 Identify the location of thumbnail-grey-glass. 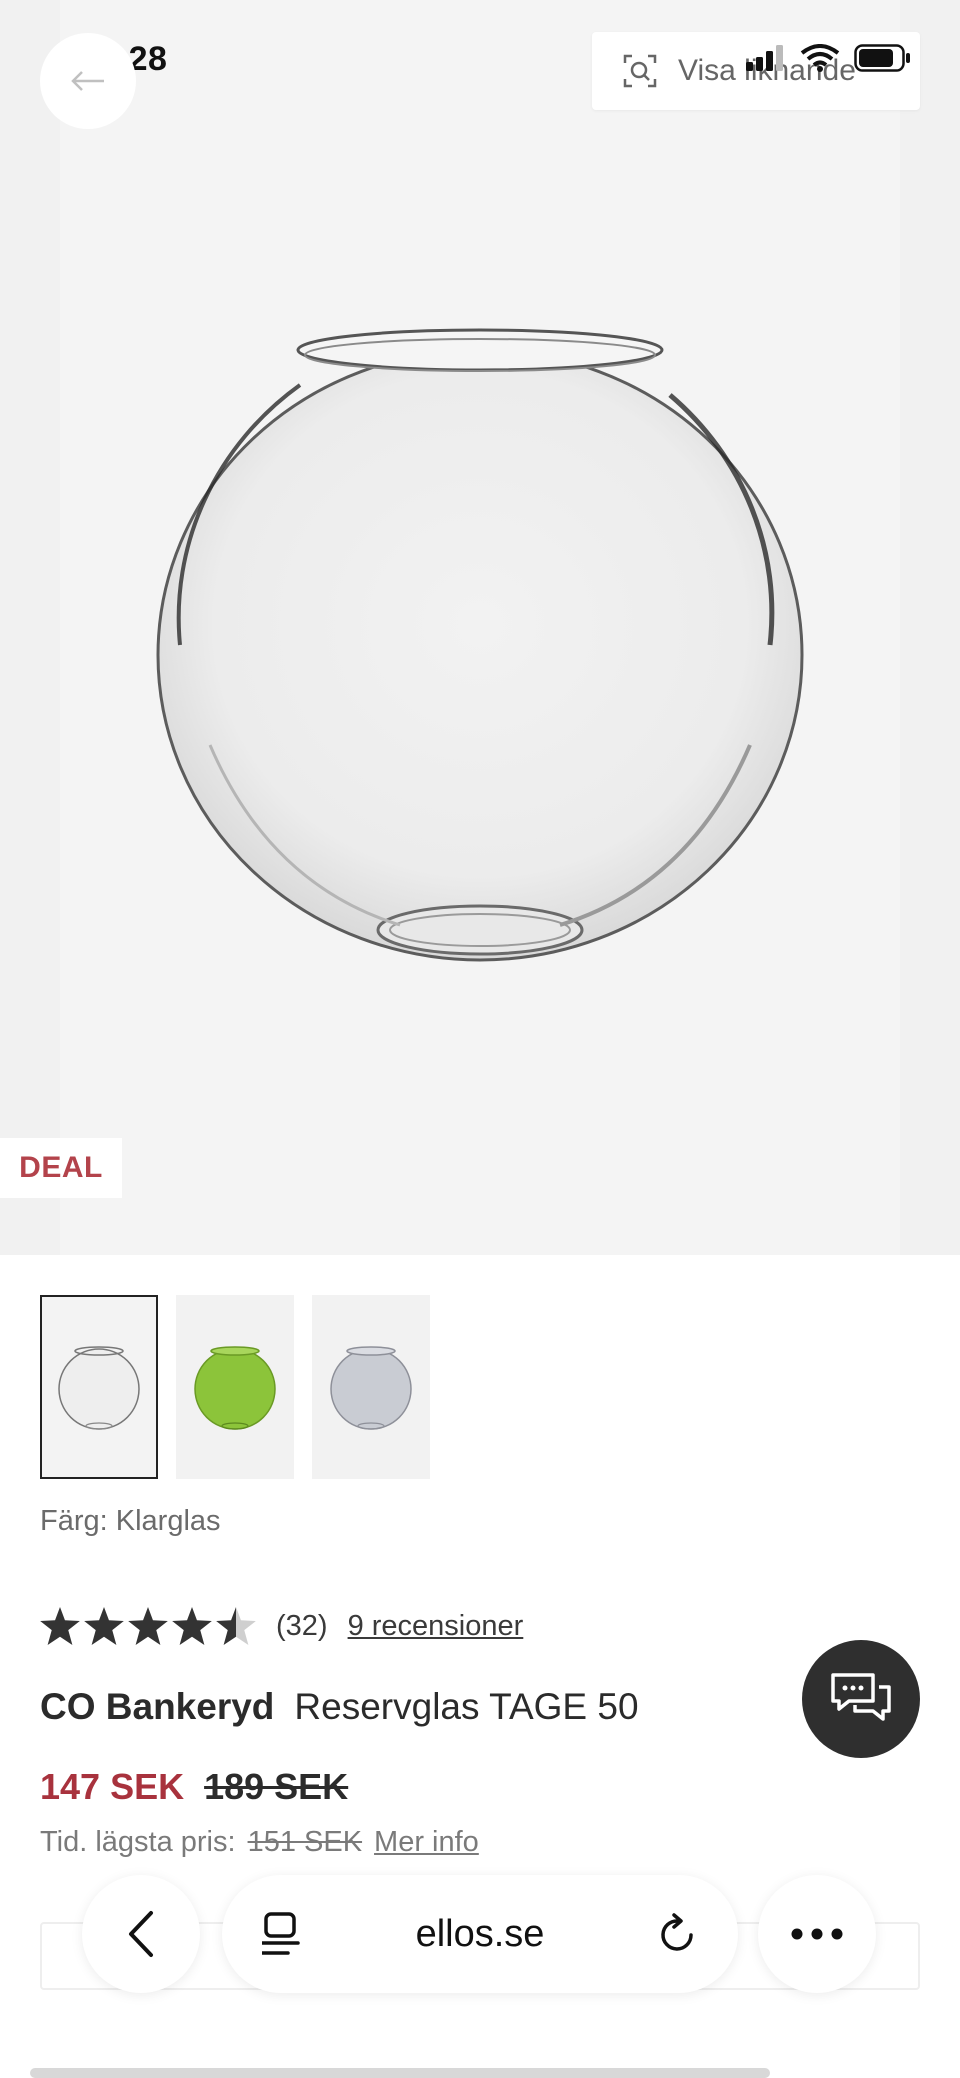
(371, 1387).